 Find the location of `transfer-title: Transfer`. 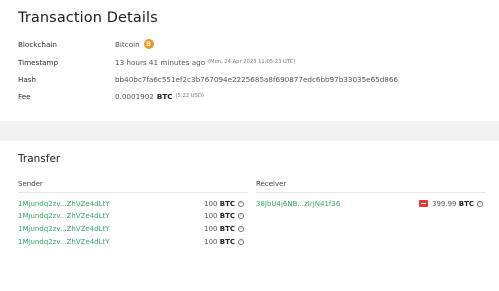

transfer-title: Transfer is located at coordinates (39, 159).